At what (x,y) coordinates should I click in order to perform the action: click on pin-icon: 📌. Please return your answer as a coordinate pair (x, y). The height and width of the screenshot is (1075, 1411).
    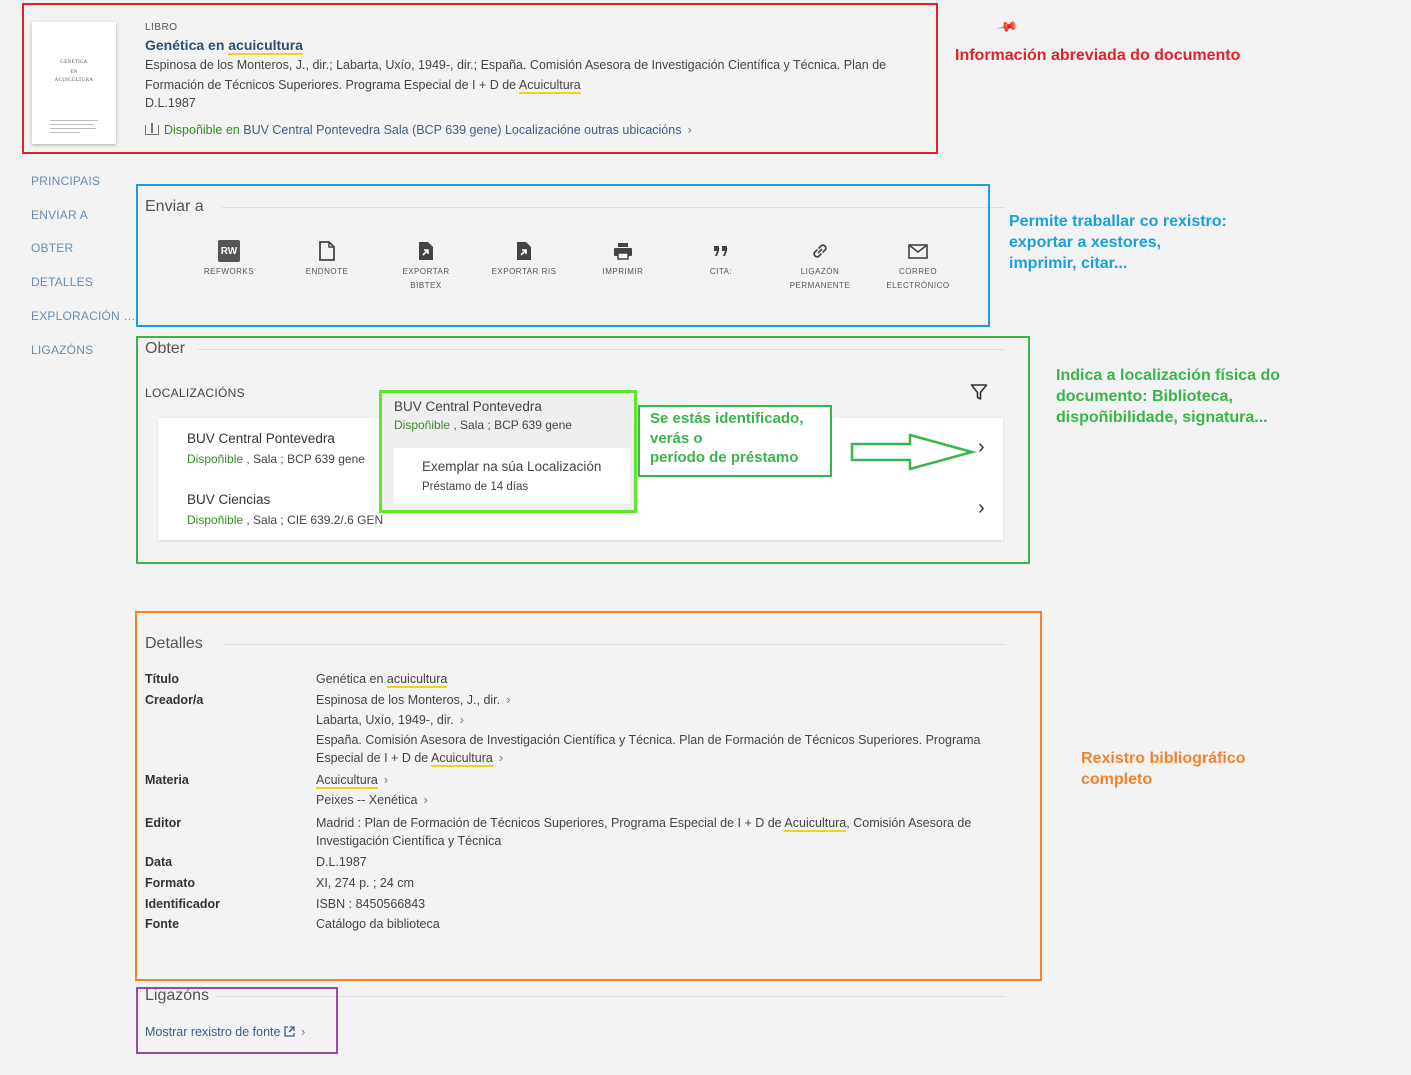
    Looking at the image, I should click on (1007, 26).